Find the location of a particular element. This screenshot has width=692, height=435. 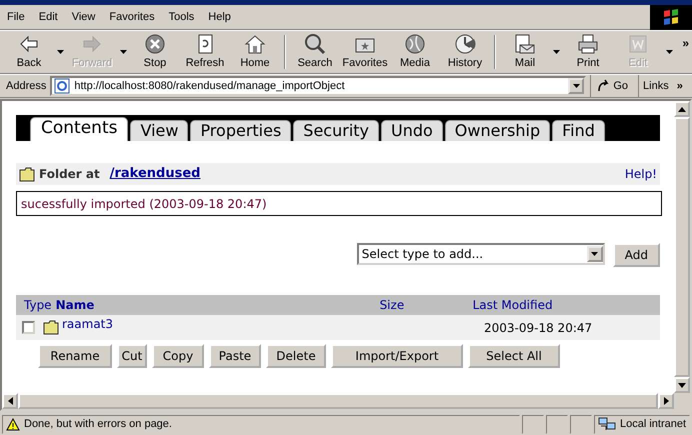

column-header: Type is located at coordinates (34, 305).